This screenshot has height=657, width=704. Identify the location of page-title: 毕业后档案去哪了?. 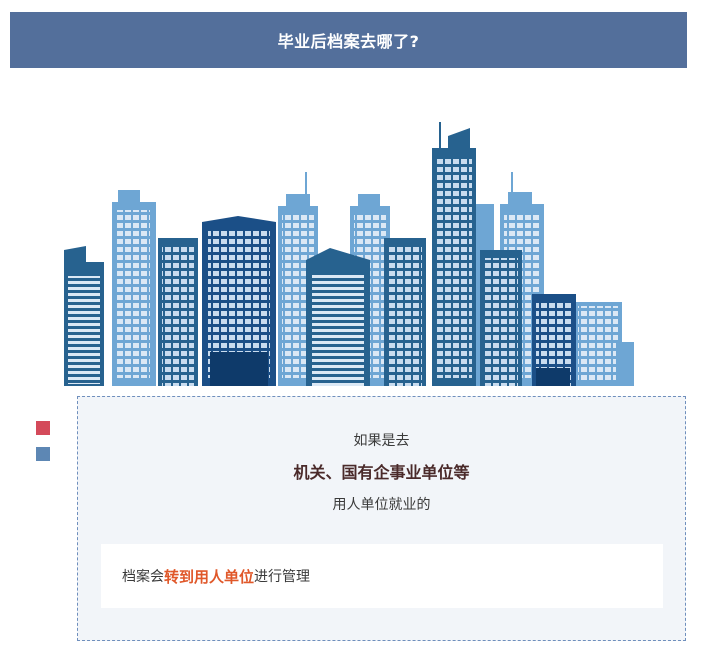
(348, 41).